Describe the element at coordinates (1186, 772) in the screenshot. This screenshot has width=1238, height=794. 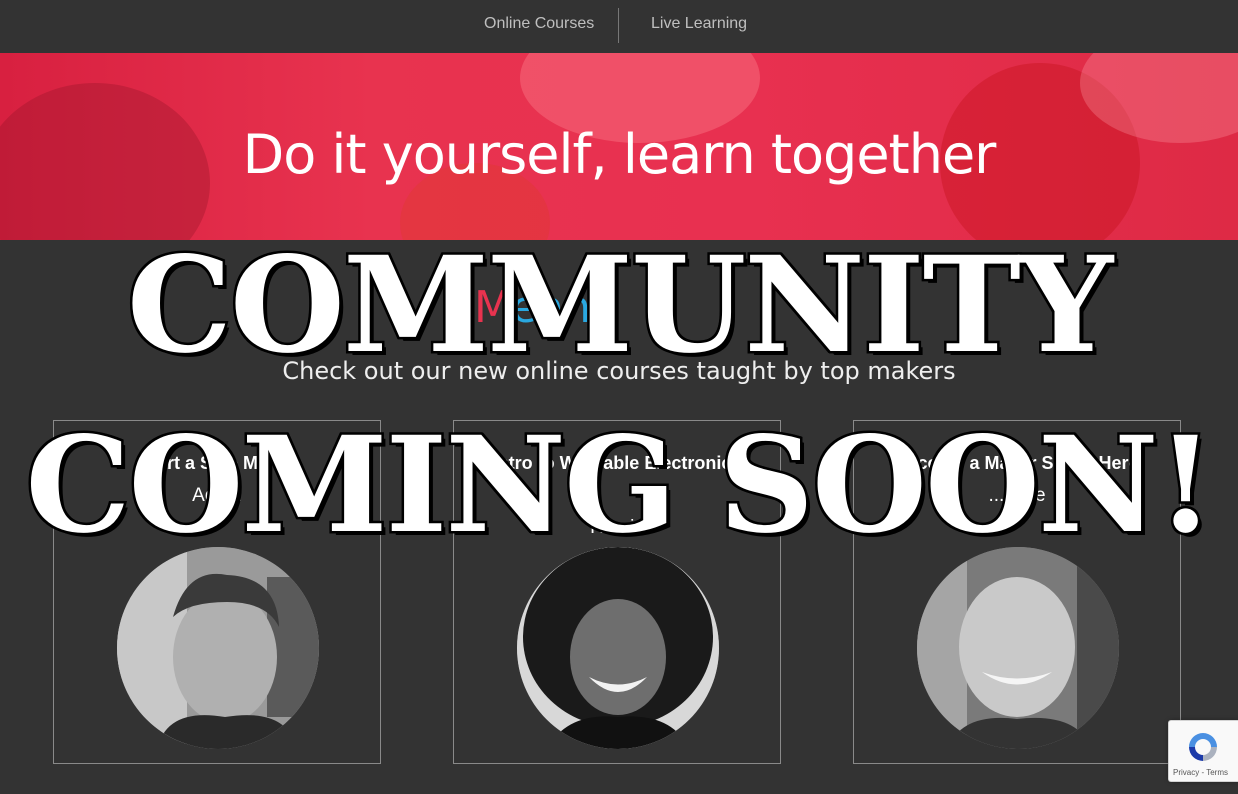
I see `recaptcha-privacy-link: Privacy` at that location.